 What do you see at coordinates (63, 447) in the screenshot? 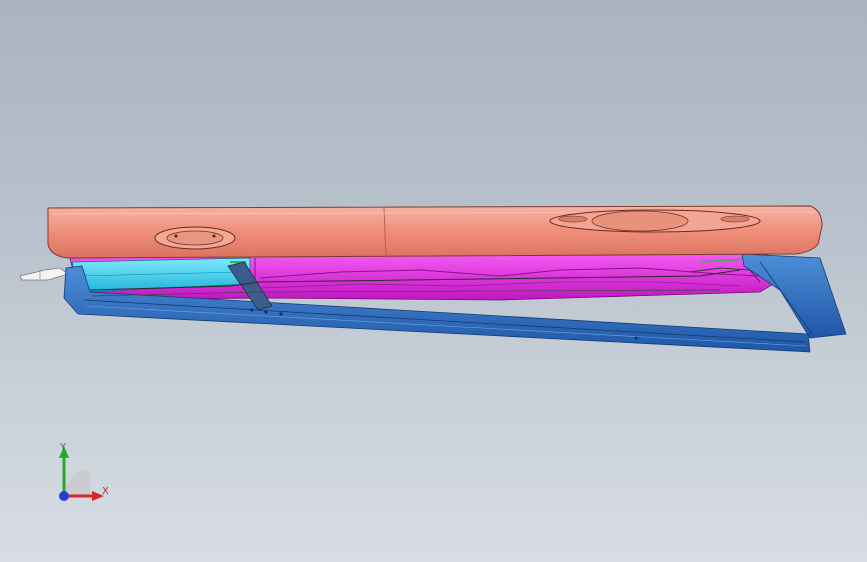
I see `y-axis-label: Y` at bounding box center [63, 447].